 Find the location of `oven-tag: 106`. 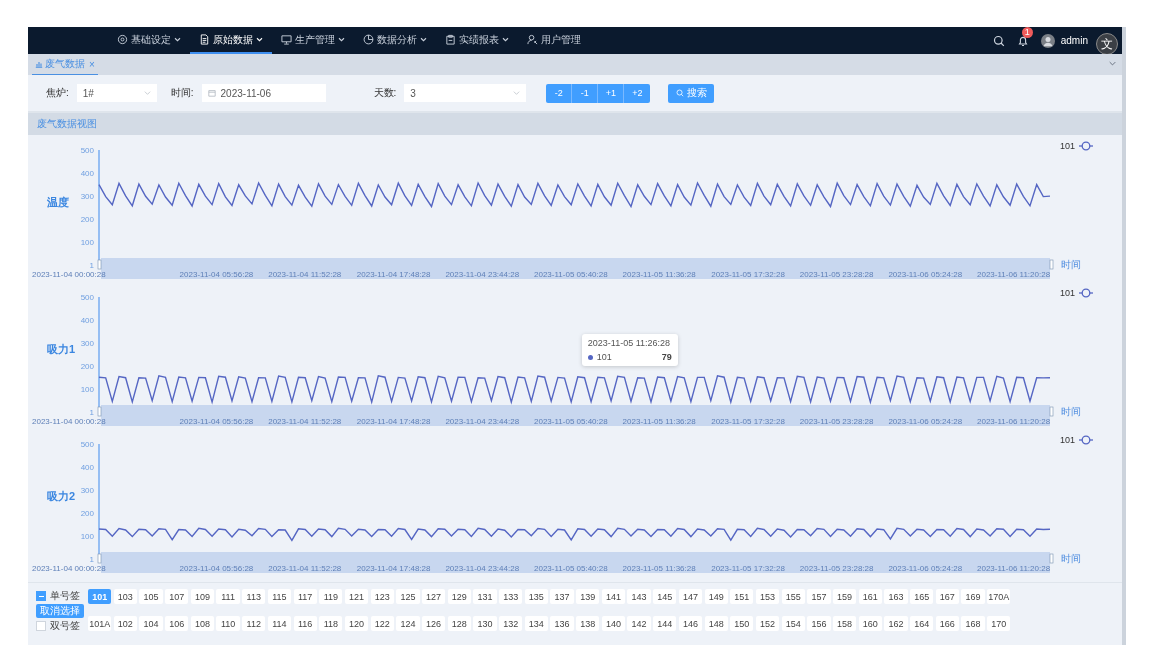

oven-tag: 106 is located at coordinates (177, 623).